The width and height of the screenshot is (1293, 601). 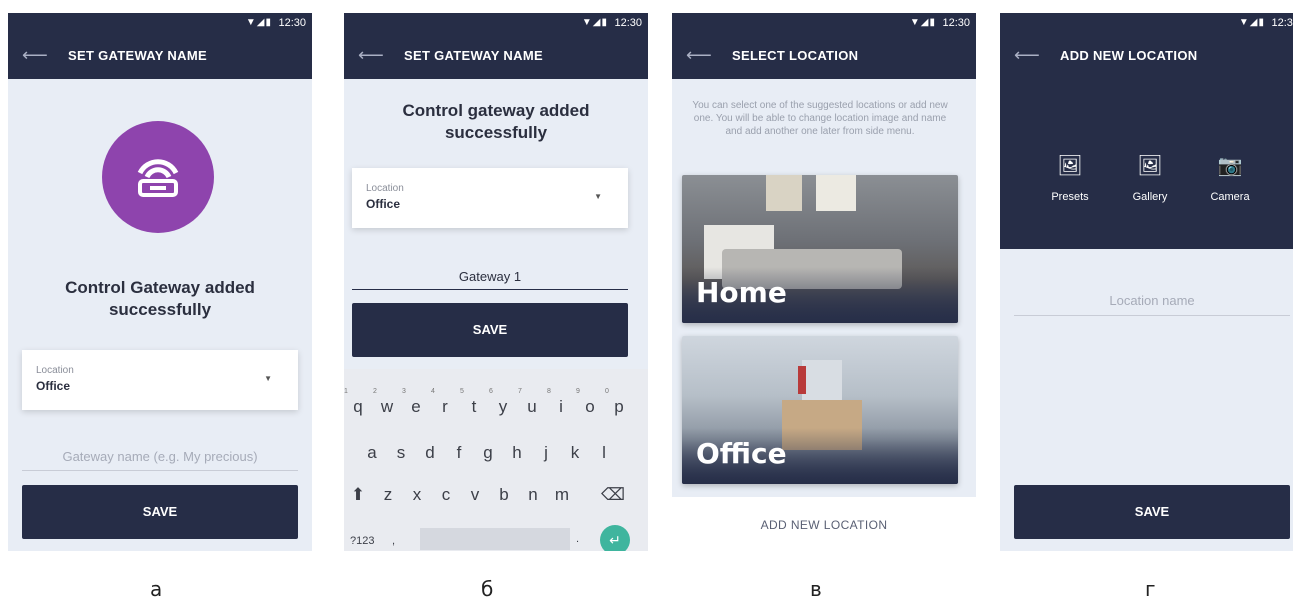 What do you see at coordinates (559, 402) in the screenshot?
I see `key: 8i` at bounding box center [559, 402].